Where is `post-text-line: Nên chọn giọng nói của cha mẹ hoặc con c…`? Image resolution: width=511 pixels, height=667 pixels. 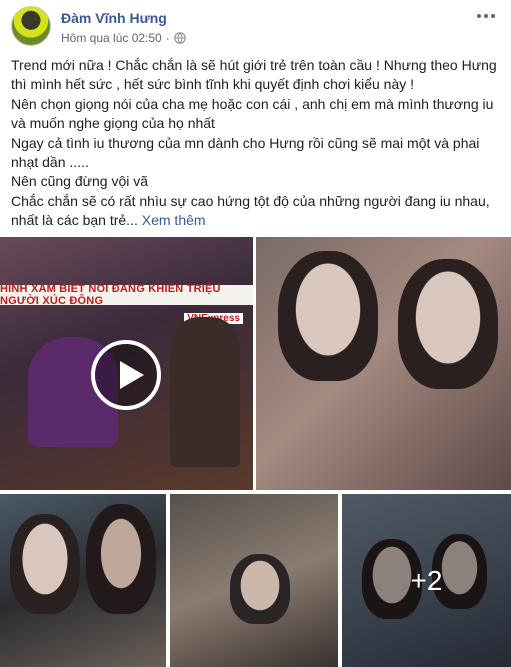
post-text-line: Nên chọn giọng nói của cha mẹ hoặc con c… is located at coordinates (252, 103).